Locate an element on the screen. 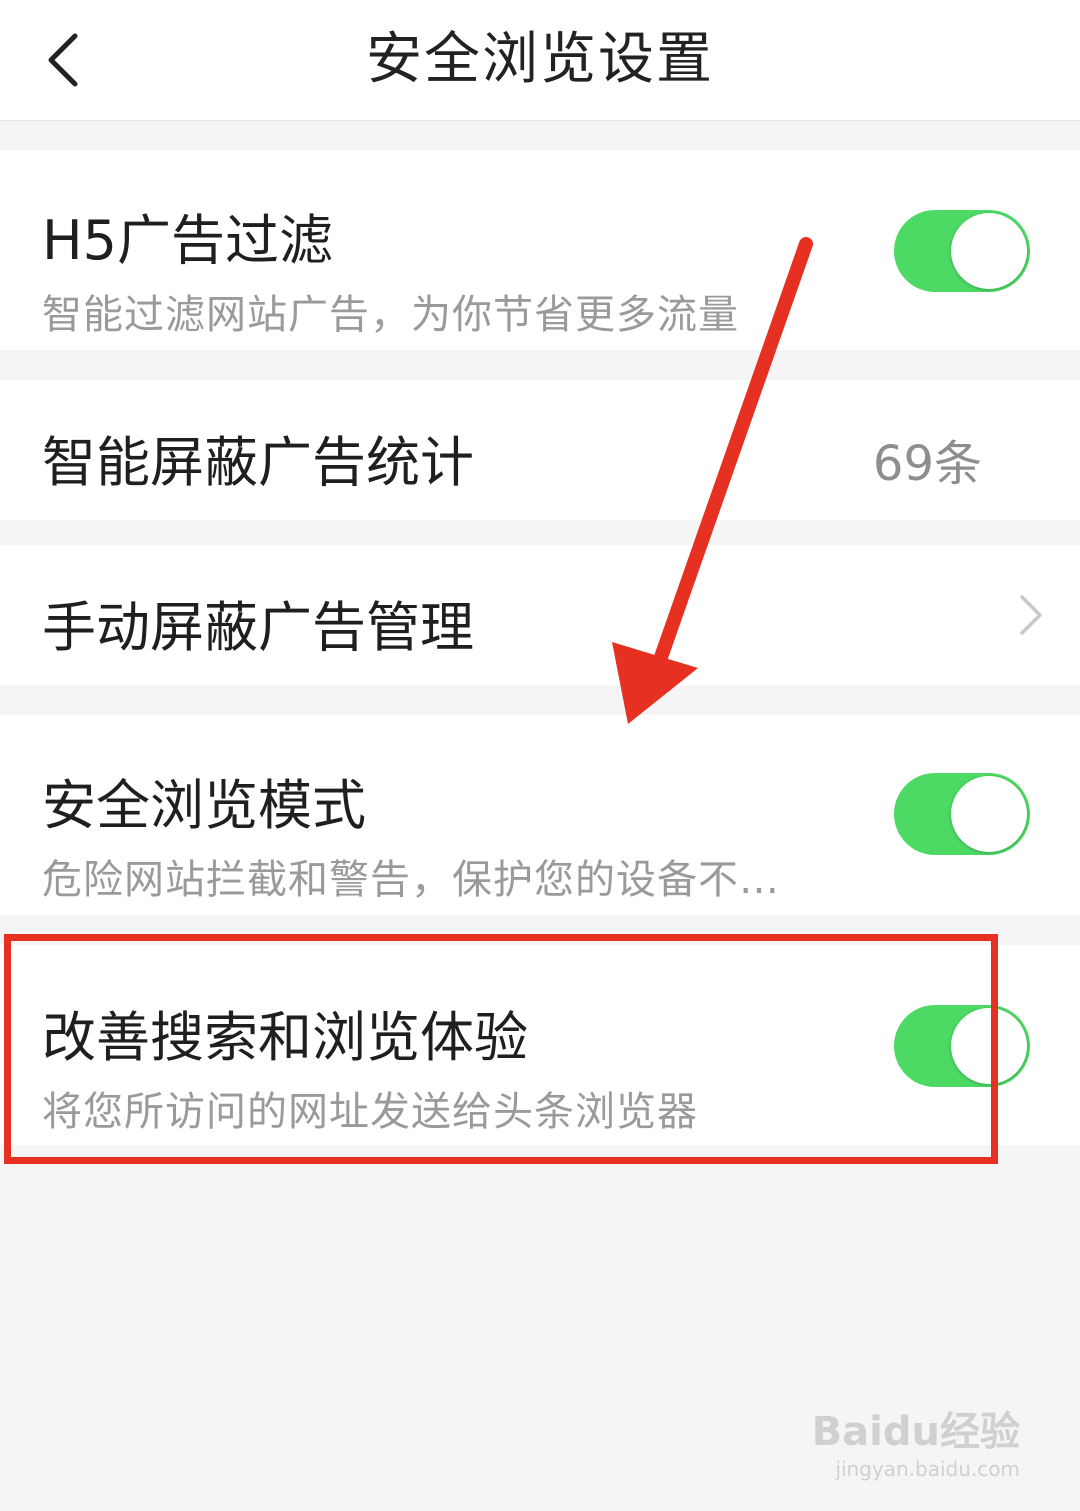  page-title: 安全浏览设置 is located at coordinates (540, 59).